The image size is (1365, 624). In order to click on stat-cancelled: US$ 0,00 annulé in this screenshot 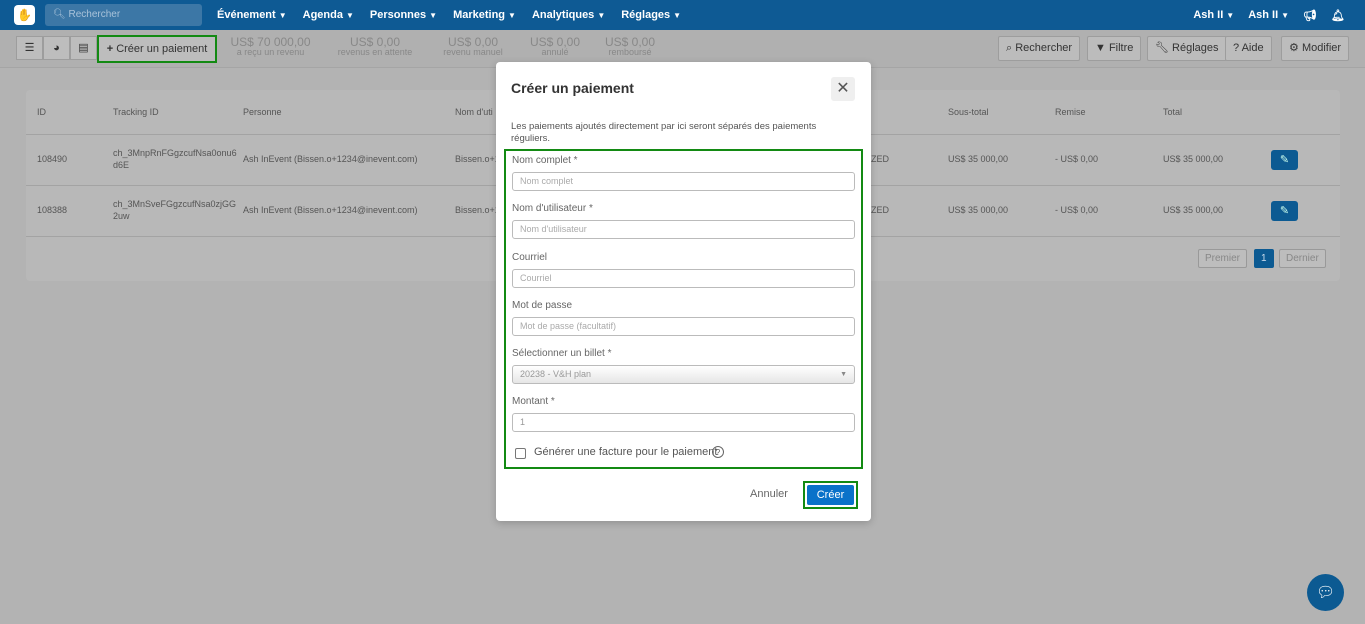, I will do `click(555, 46)`.